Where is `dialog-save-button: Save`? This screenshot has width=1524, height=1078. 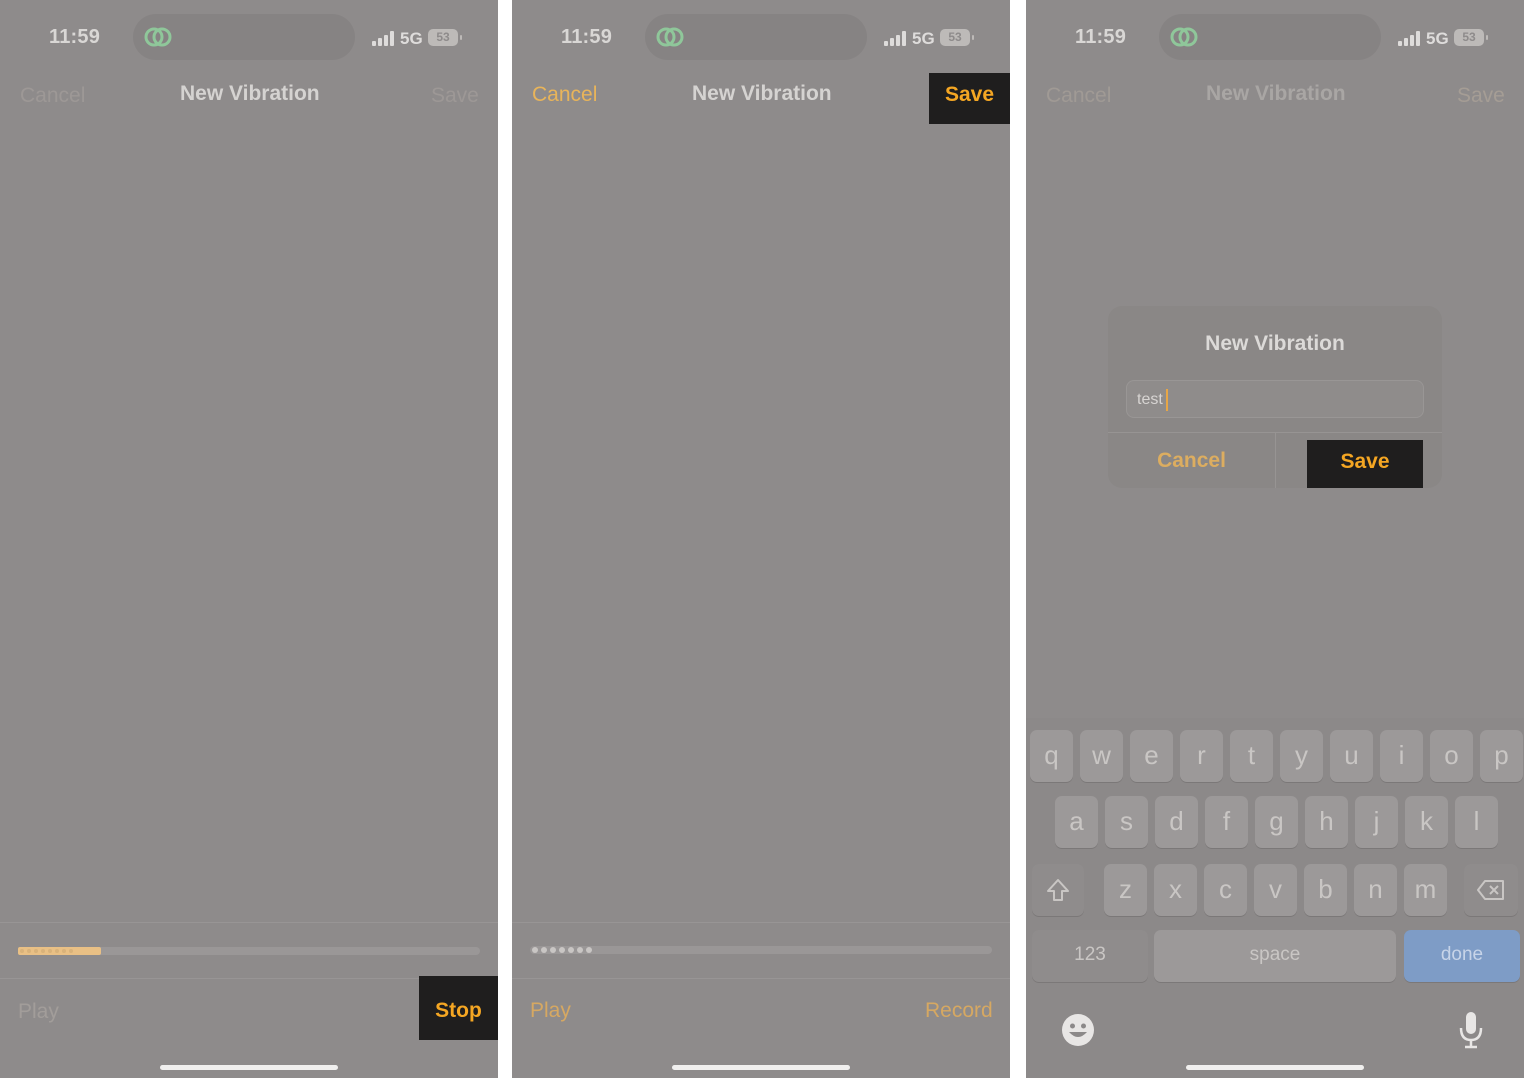
dialog-save-button: Save is located at coordinates (1365, 464).